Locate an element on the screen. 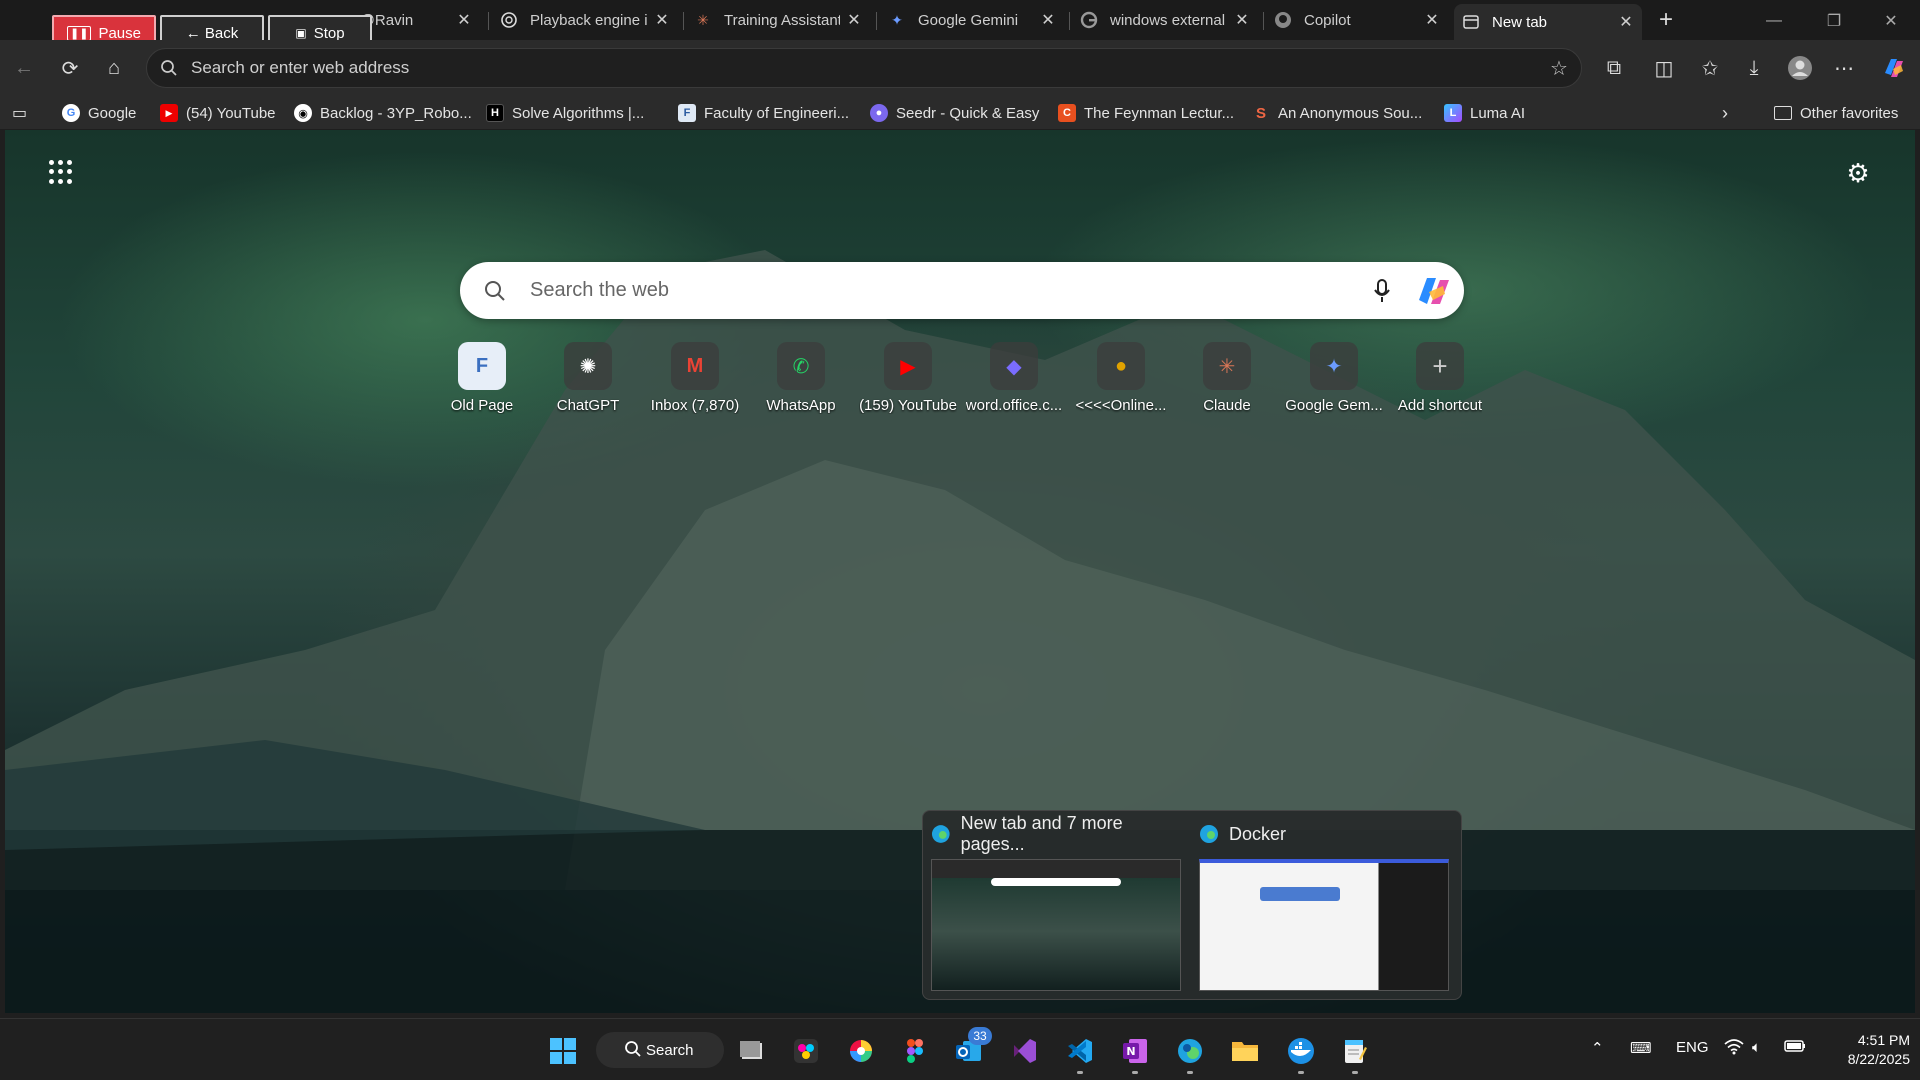 The width and height of the screenshot is (1920, 1080). volume-icon: 🔈︎ is located at coordinates (1756, 1047).